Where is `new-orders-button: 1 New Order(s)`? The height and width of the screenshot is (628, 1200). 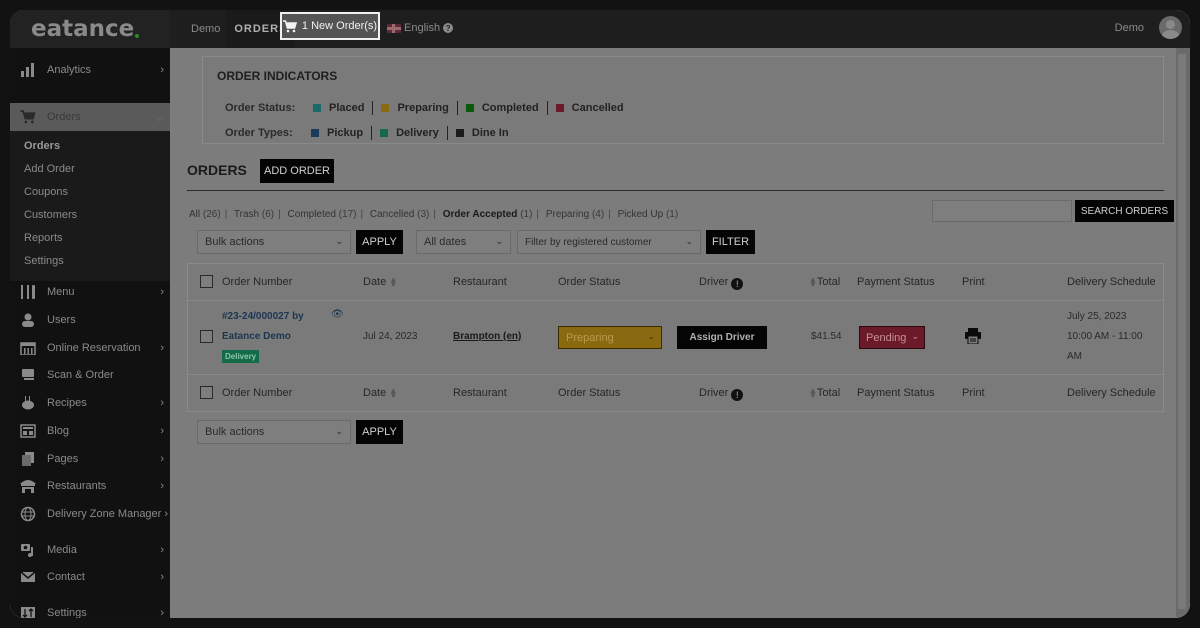 new-orders-button: 1 New Order(s) is located at coordinates (330, 26).